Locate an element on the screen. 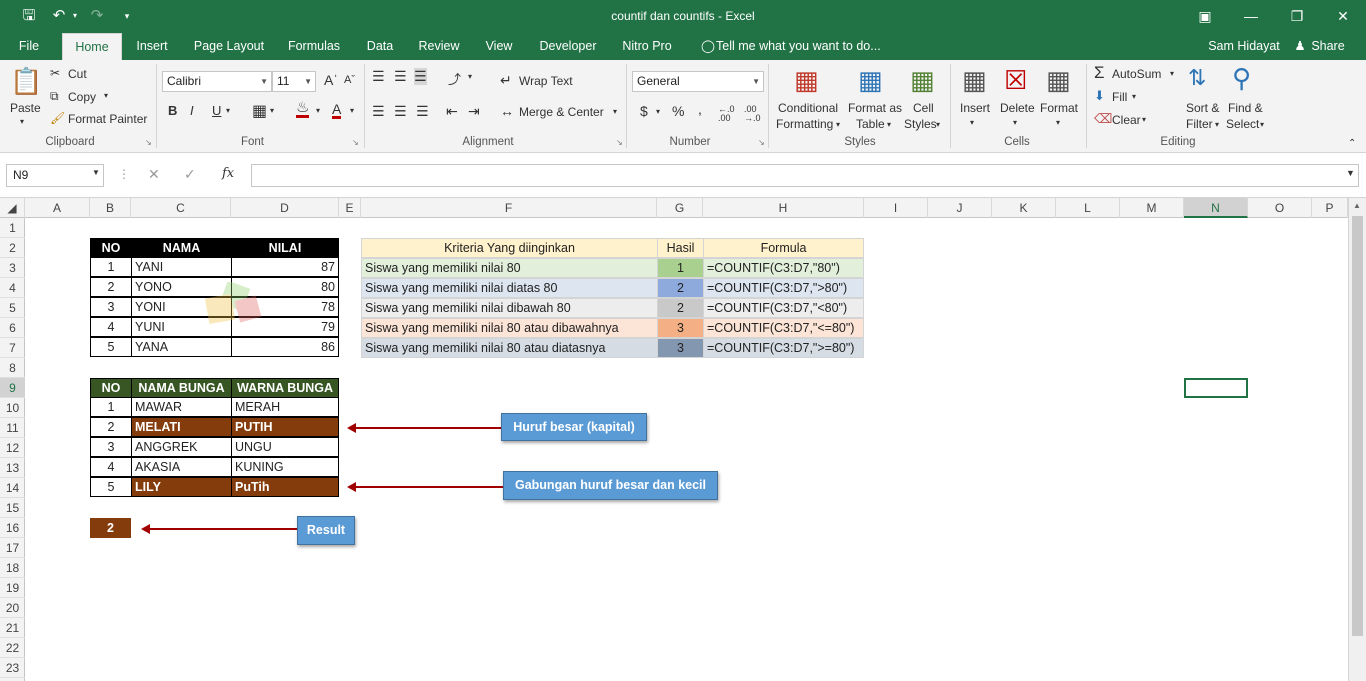 The height and width of the screenshot is (681, 1366). tab-file: File is located at coordinates (29, 46).